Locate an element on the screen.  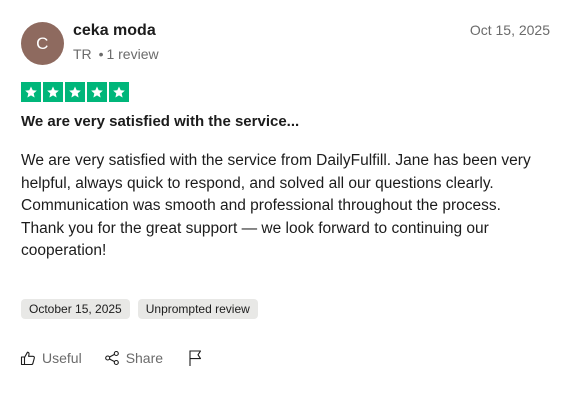
avatar: C is located at coordinates (42, 43).